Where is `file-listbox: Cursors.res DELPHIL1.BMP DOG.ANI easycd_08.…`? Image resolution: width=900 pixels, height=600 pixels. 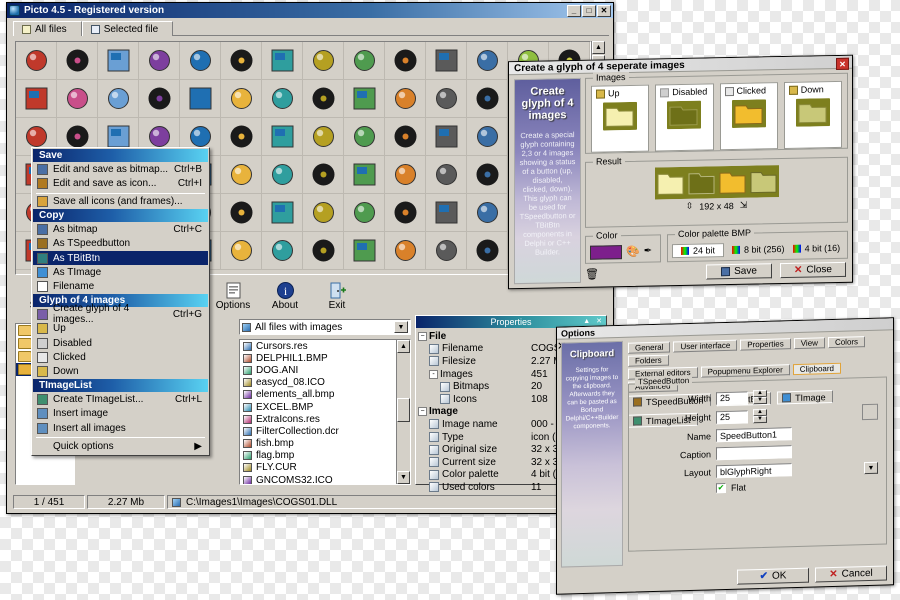
file-listbox: Cursors.res DELPHIL1.BMP DOG.ANI easycd_08.… is located at coordinates (325, 412).